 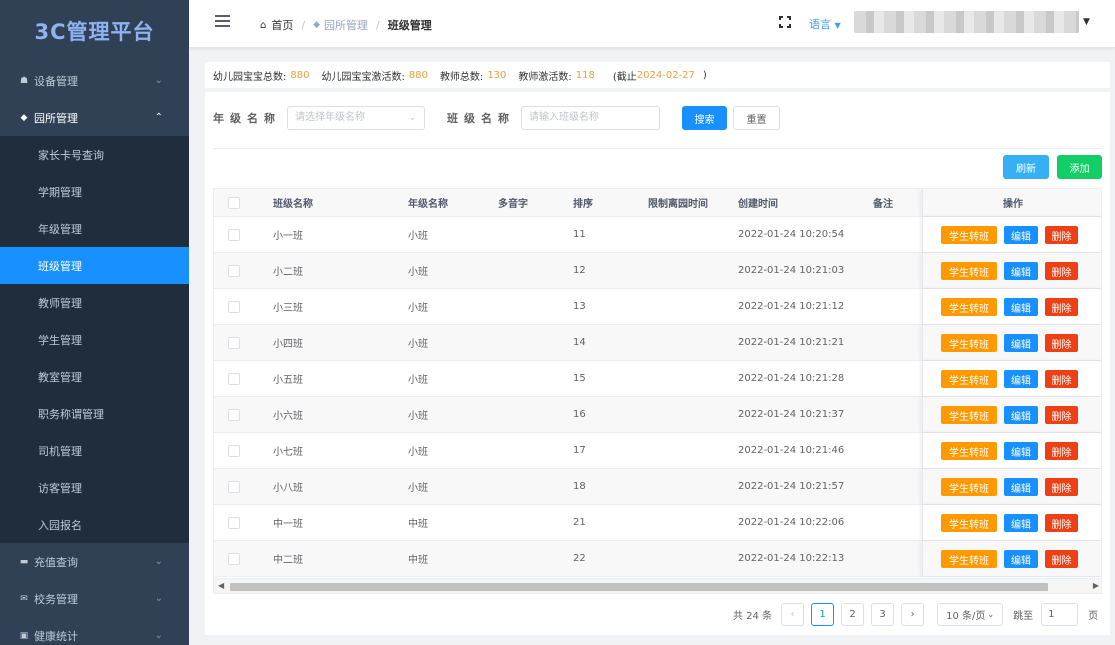 What do you see at coordinates (94, 228) in the screenshot?
I see `sidebar-subitem-grade: 年级管理` at bounding box center [94, 228].